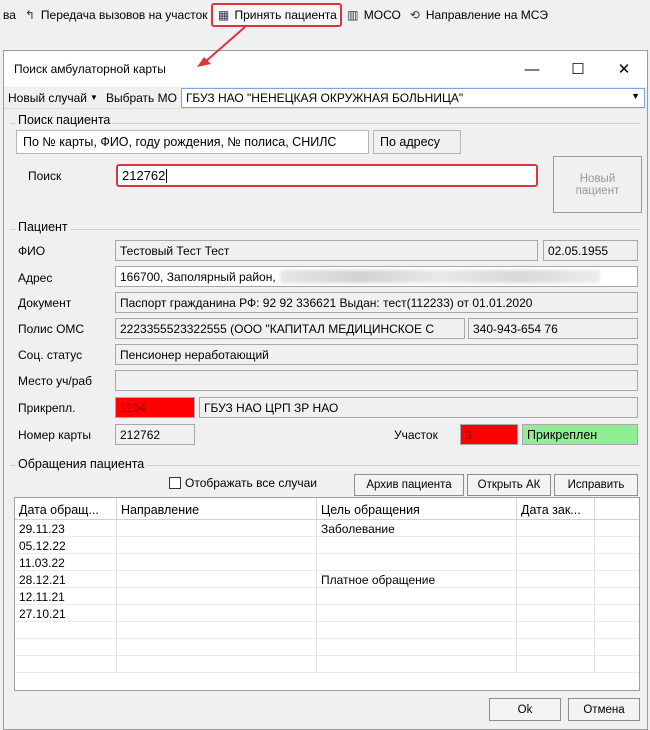 The height and width of the screenshot is (730, 650). What do you see at coordinates (54, 435) in the screenshot?
I see `card-number-label: Номер карты` at bounding box center [54, 435].